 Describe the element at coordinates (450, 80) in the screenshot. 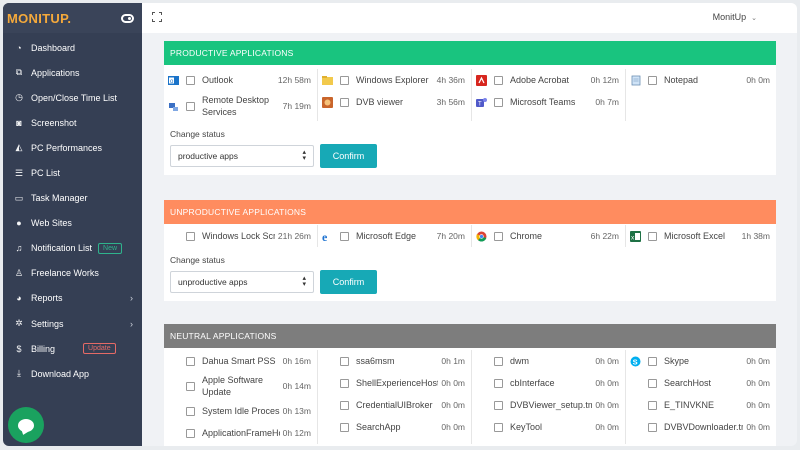

I see `app-time: 4h 36m` at that location.